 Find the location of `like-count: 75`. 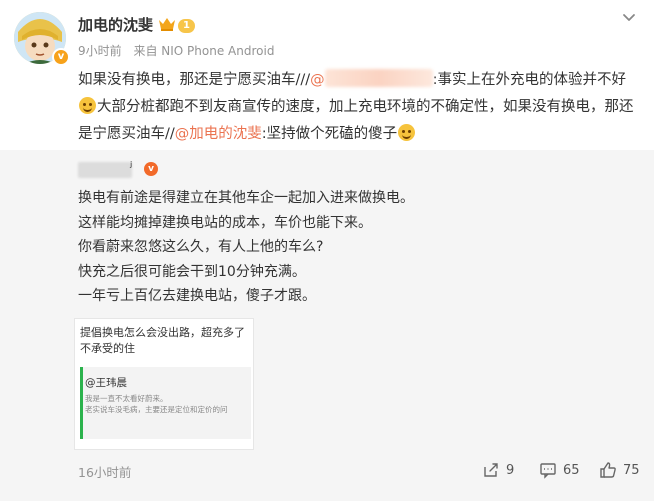

like-count: 75 is located at coordinates (631, 470).